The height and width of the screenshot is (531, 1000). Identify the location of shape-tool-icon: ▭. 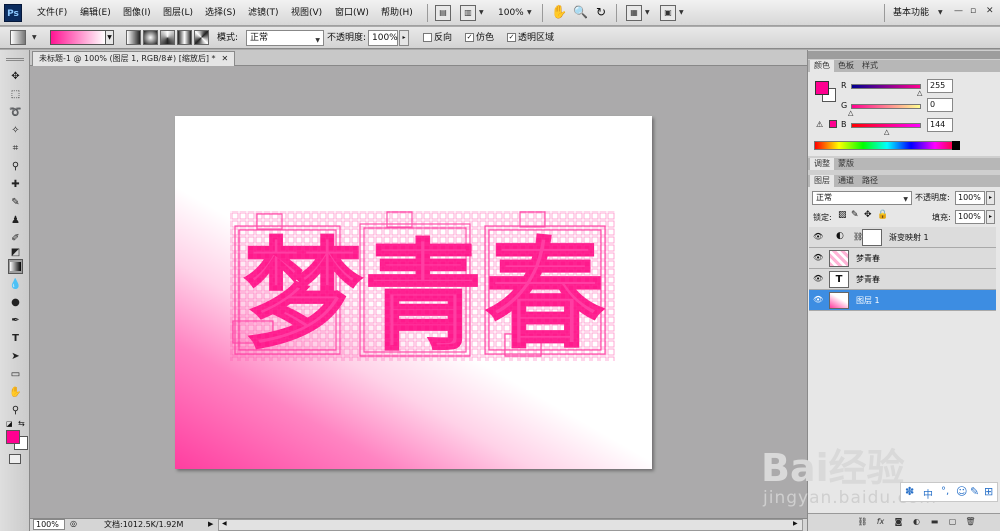
(15, 374).